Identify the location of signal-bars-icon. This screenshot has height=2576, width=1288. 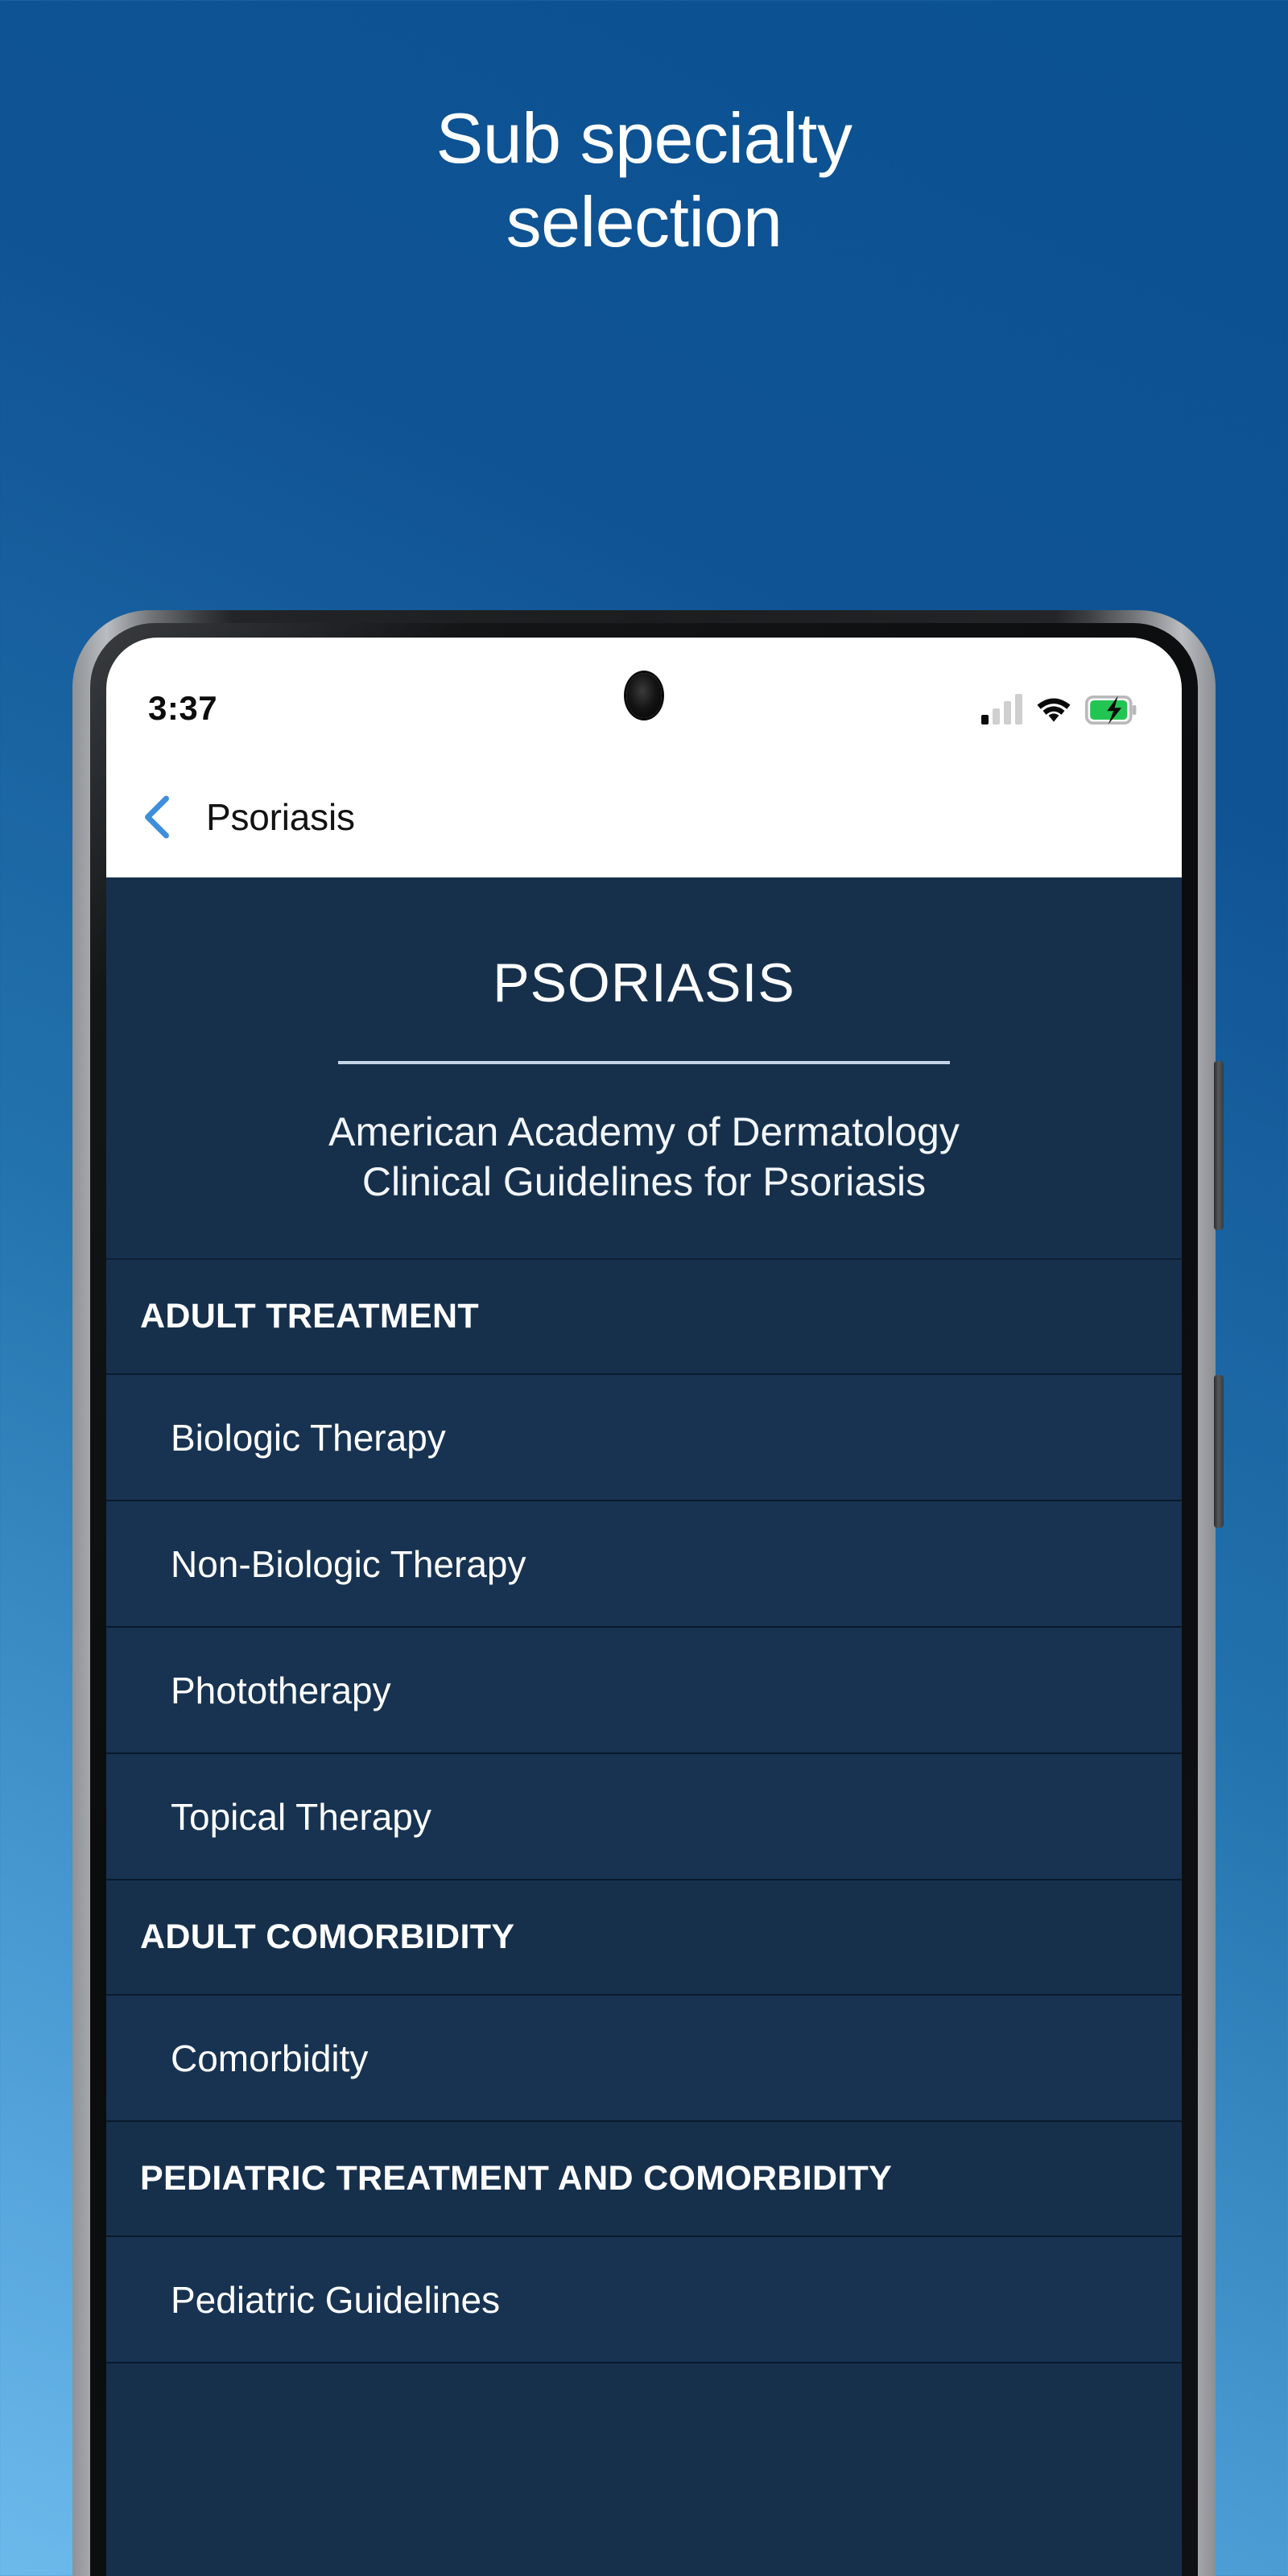
(1001, 709).